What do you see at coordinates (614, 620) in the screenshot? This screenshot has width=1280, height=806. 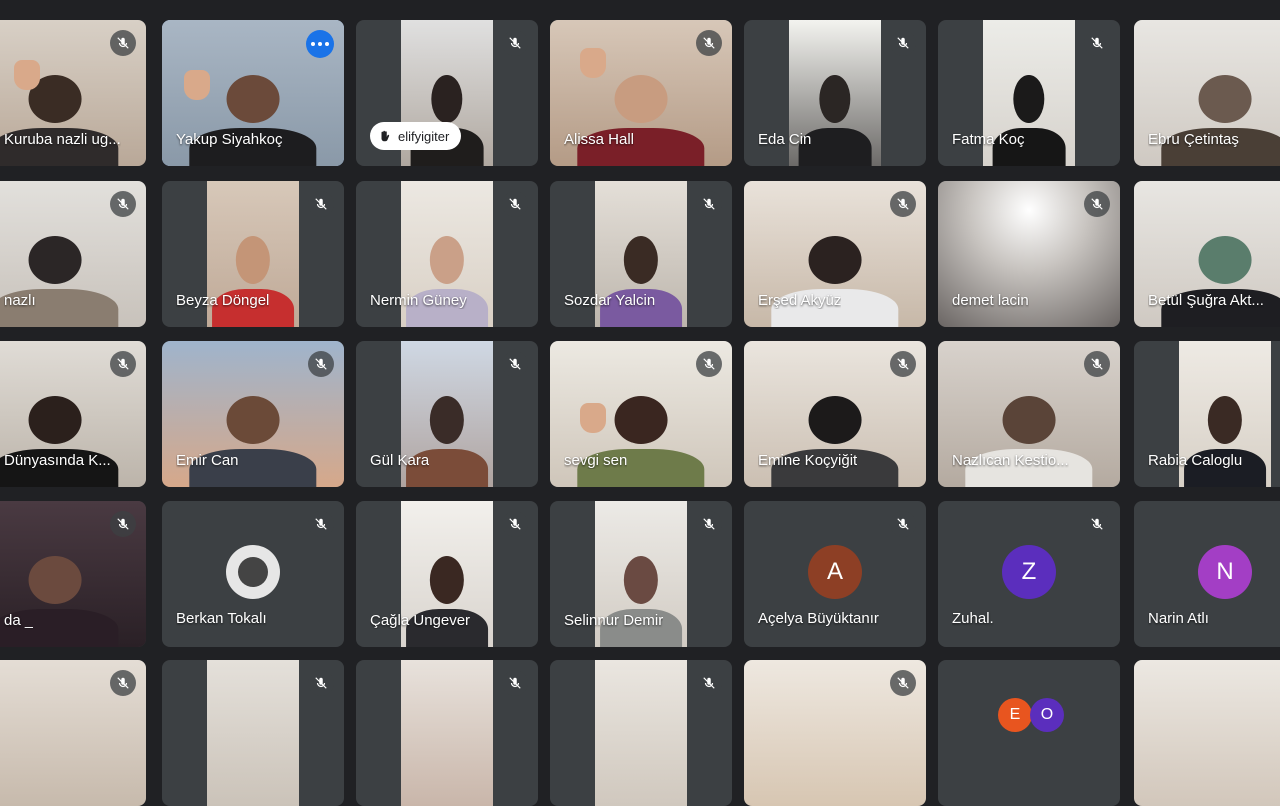 I see `participant-name: Selinnur Demir` at bounding box center [614, 620].